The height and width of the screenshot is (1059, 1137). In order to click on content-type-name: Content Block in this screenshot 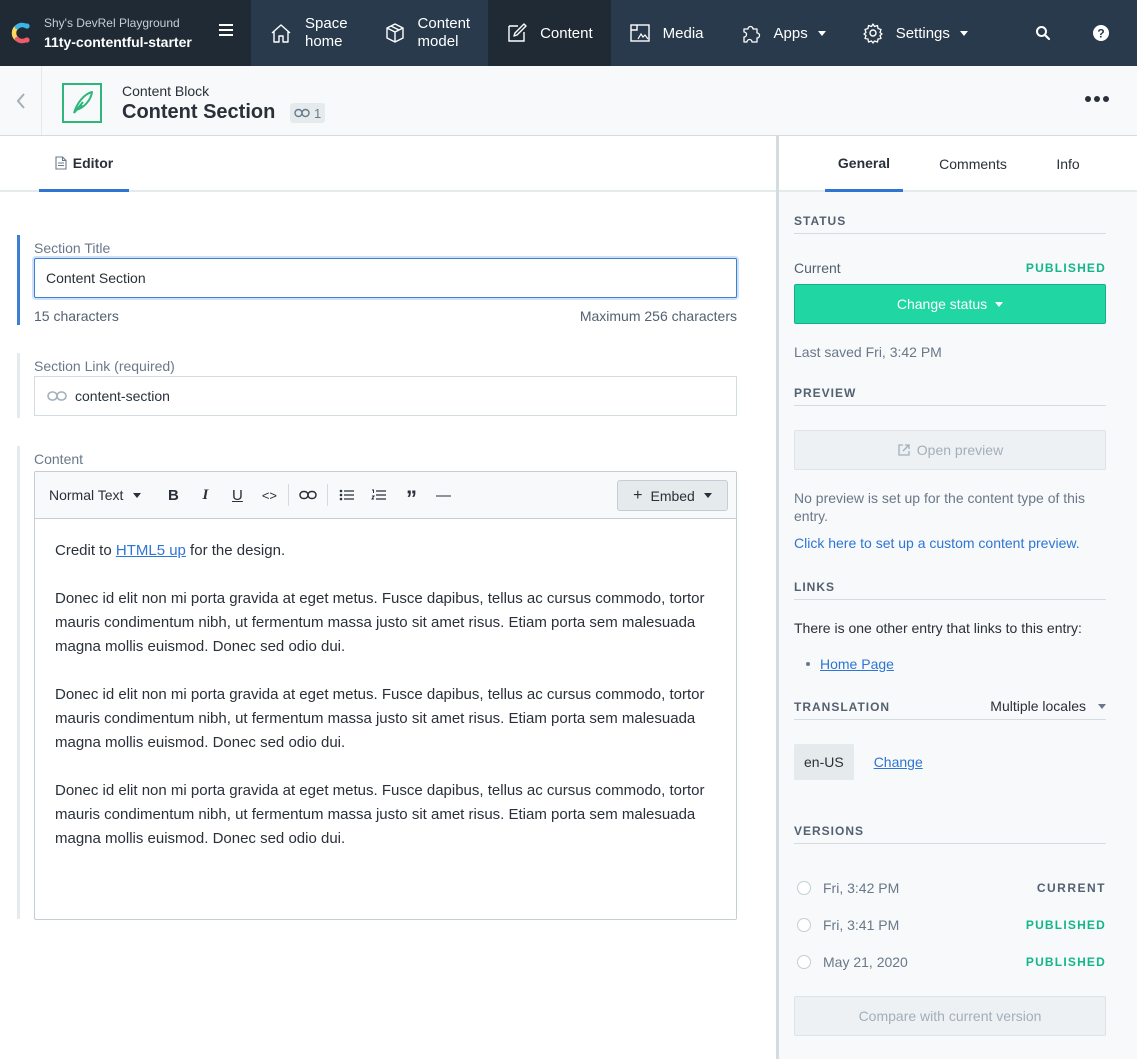, I will do `click(166, 91)`.